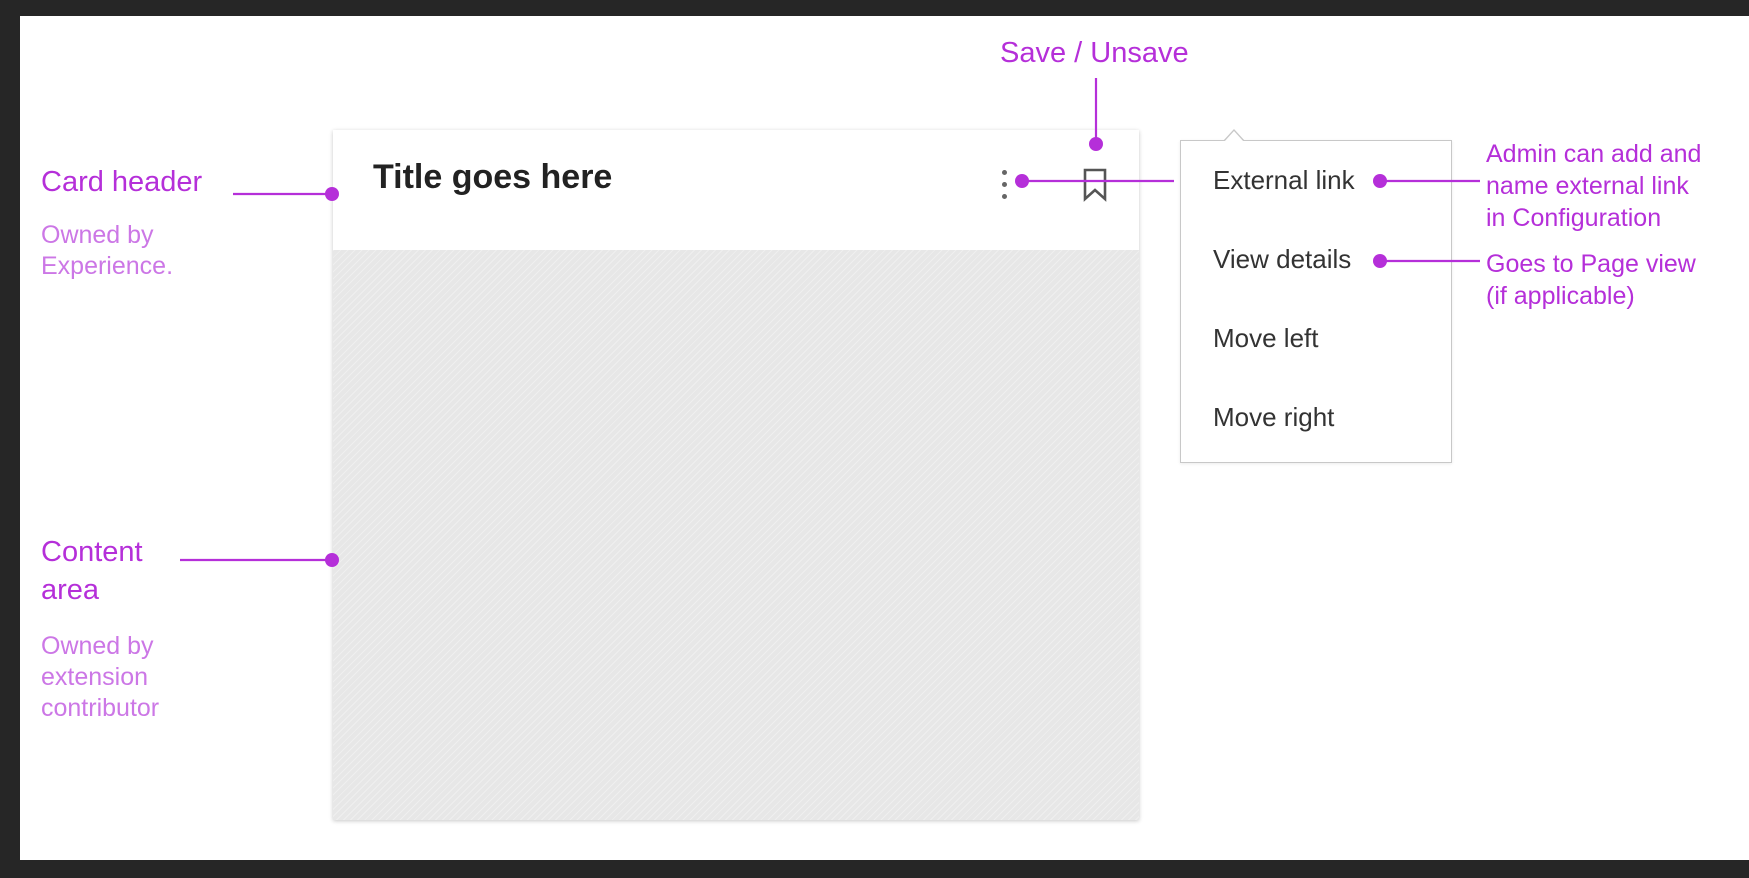  Describe the element at coordinates (1096, 144) in the screenshot. I see `dot-save` at that location.